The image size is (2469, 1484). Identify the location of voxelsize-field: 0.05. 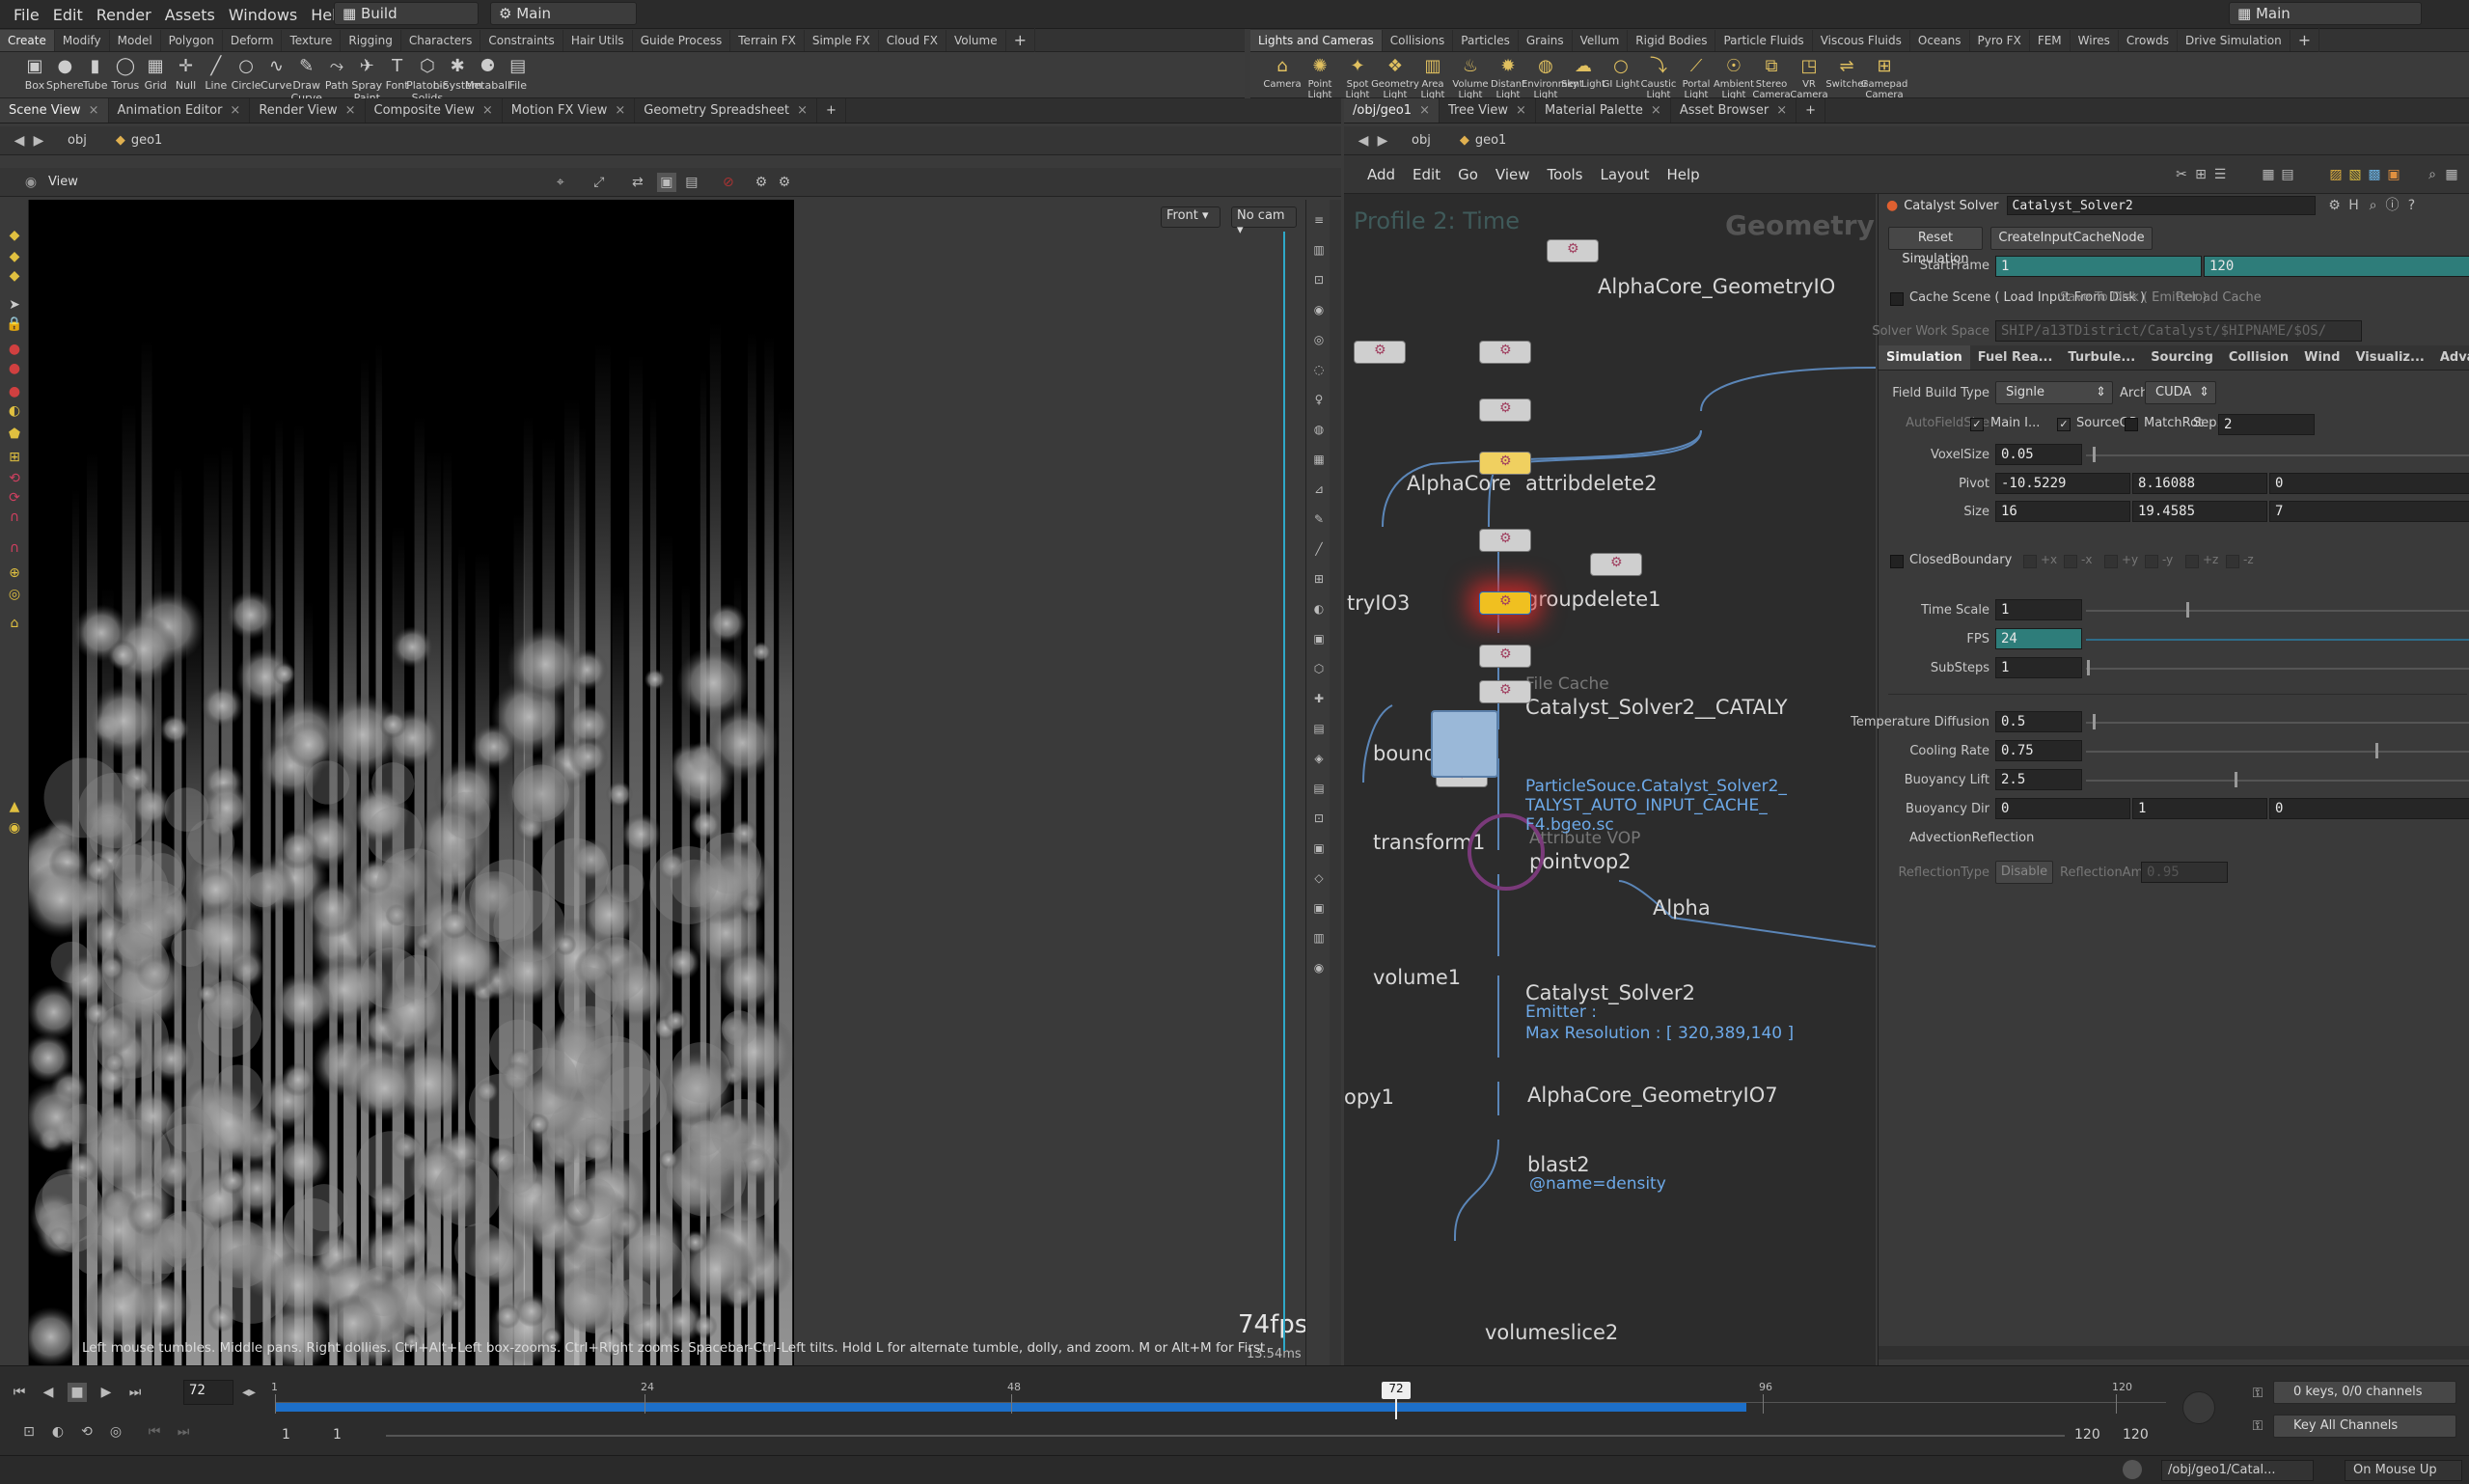
(2038, 454).